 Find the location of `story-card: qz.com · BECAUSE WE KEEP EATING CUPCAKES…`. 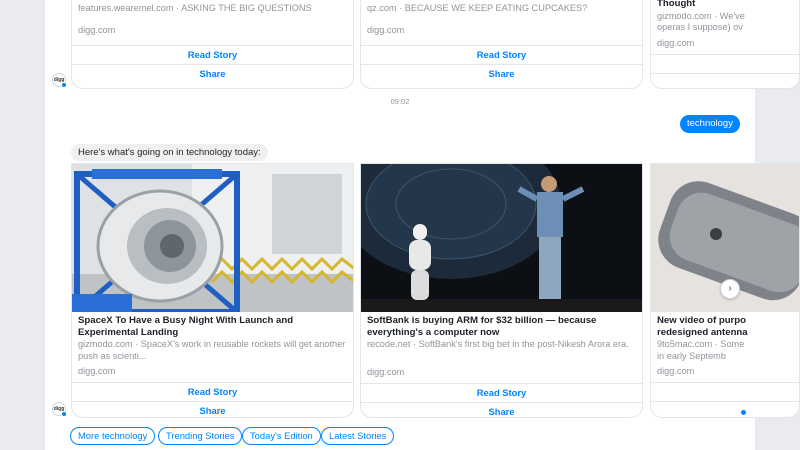

story-card: qz.com · BECAUSE WE KEEP EATING CUPCAKES… is located at coordinates (501, 44).